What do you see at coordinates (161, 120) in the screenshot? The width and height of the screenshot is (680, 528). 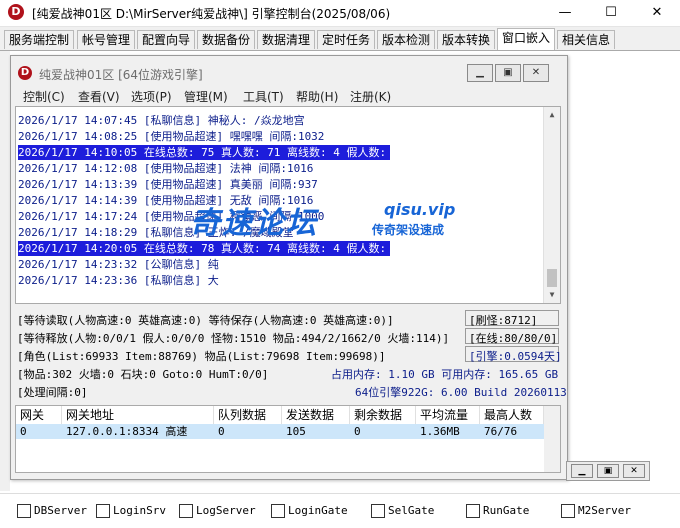 I see `log-line: 2026/1/17 14:07:45 [私聊信息] 神秘人: /焱龙地宫` at bounding box center [161, 120].